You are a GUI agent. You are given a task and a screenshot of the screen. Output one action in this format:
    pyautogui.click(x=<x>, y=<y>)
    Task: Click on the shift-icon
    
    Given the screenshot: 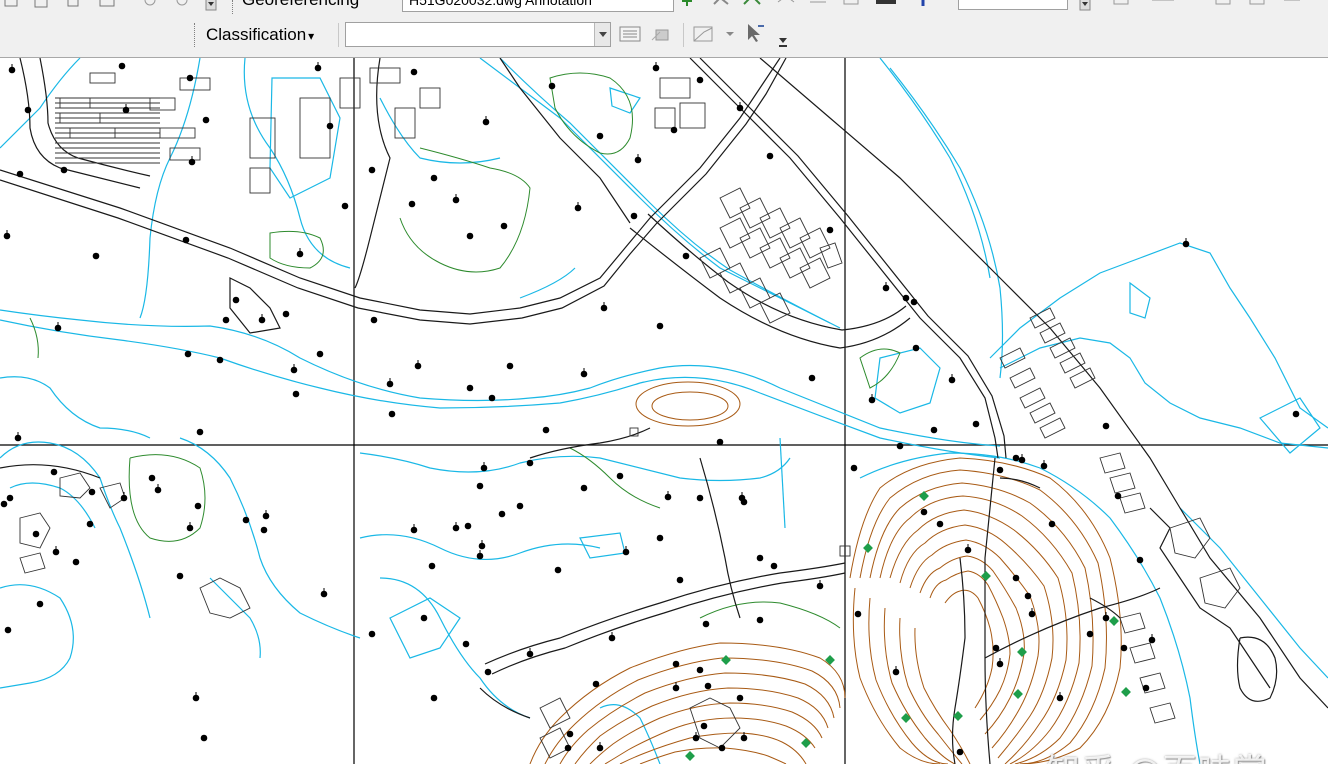 What is the action you would take?
    pyautogui.click(x=818, y=4)
    